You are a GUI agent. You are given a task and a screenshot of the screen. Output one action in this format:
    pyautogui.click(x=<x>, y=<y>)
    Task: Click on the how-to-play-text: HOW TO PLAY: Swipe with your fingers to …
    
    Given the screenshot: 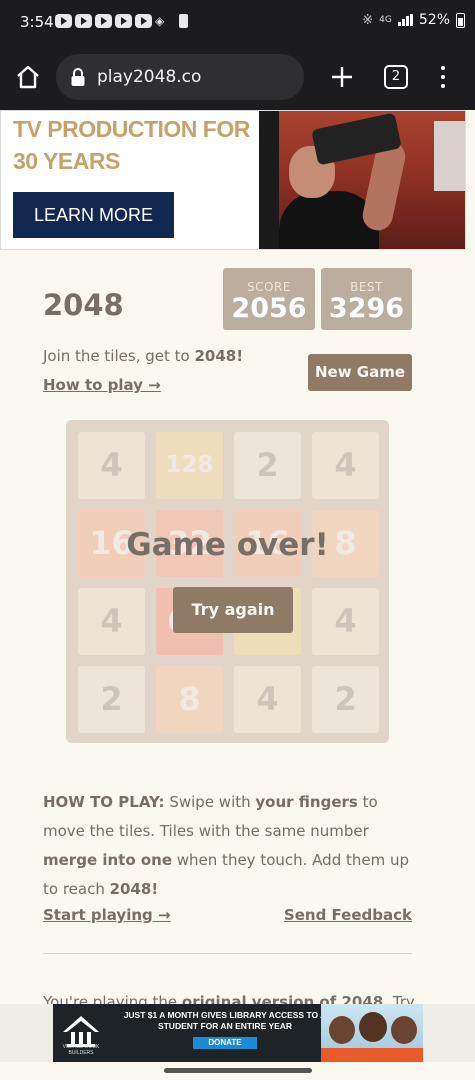 What is the action you would take?
    pyautogui.click(x=230, y=846)
    